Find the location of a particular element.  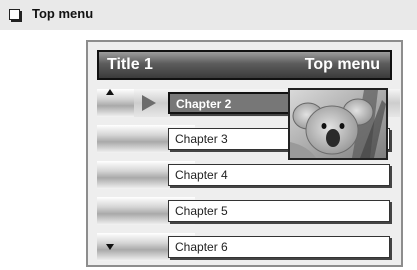

chapter-button: Chapter 4 is located at coordinates (279, 175).